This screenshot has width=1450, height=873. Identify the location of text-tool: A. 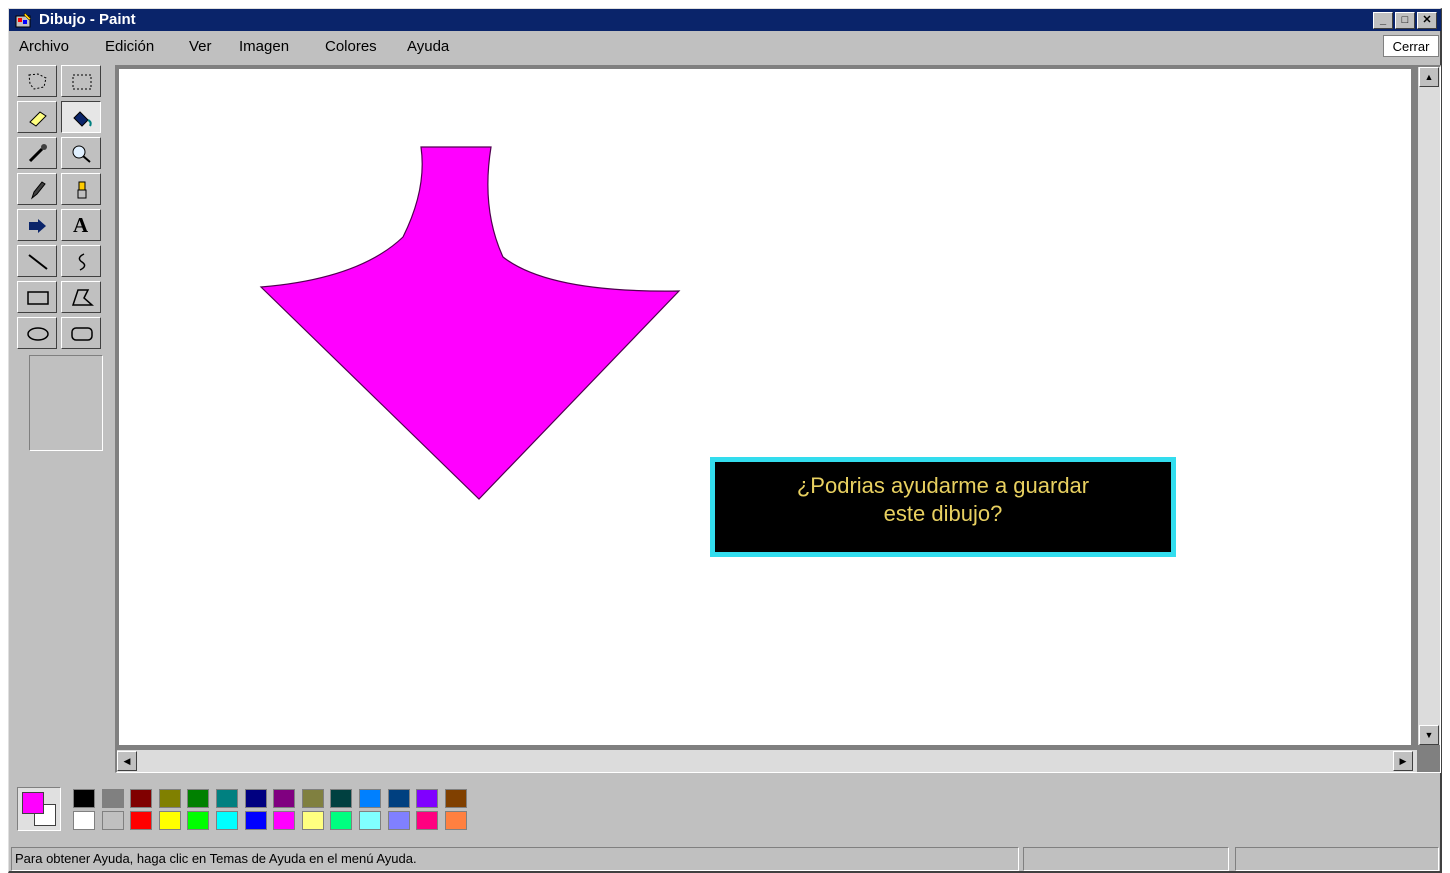
(81, 225).